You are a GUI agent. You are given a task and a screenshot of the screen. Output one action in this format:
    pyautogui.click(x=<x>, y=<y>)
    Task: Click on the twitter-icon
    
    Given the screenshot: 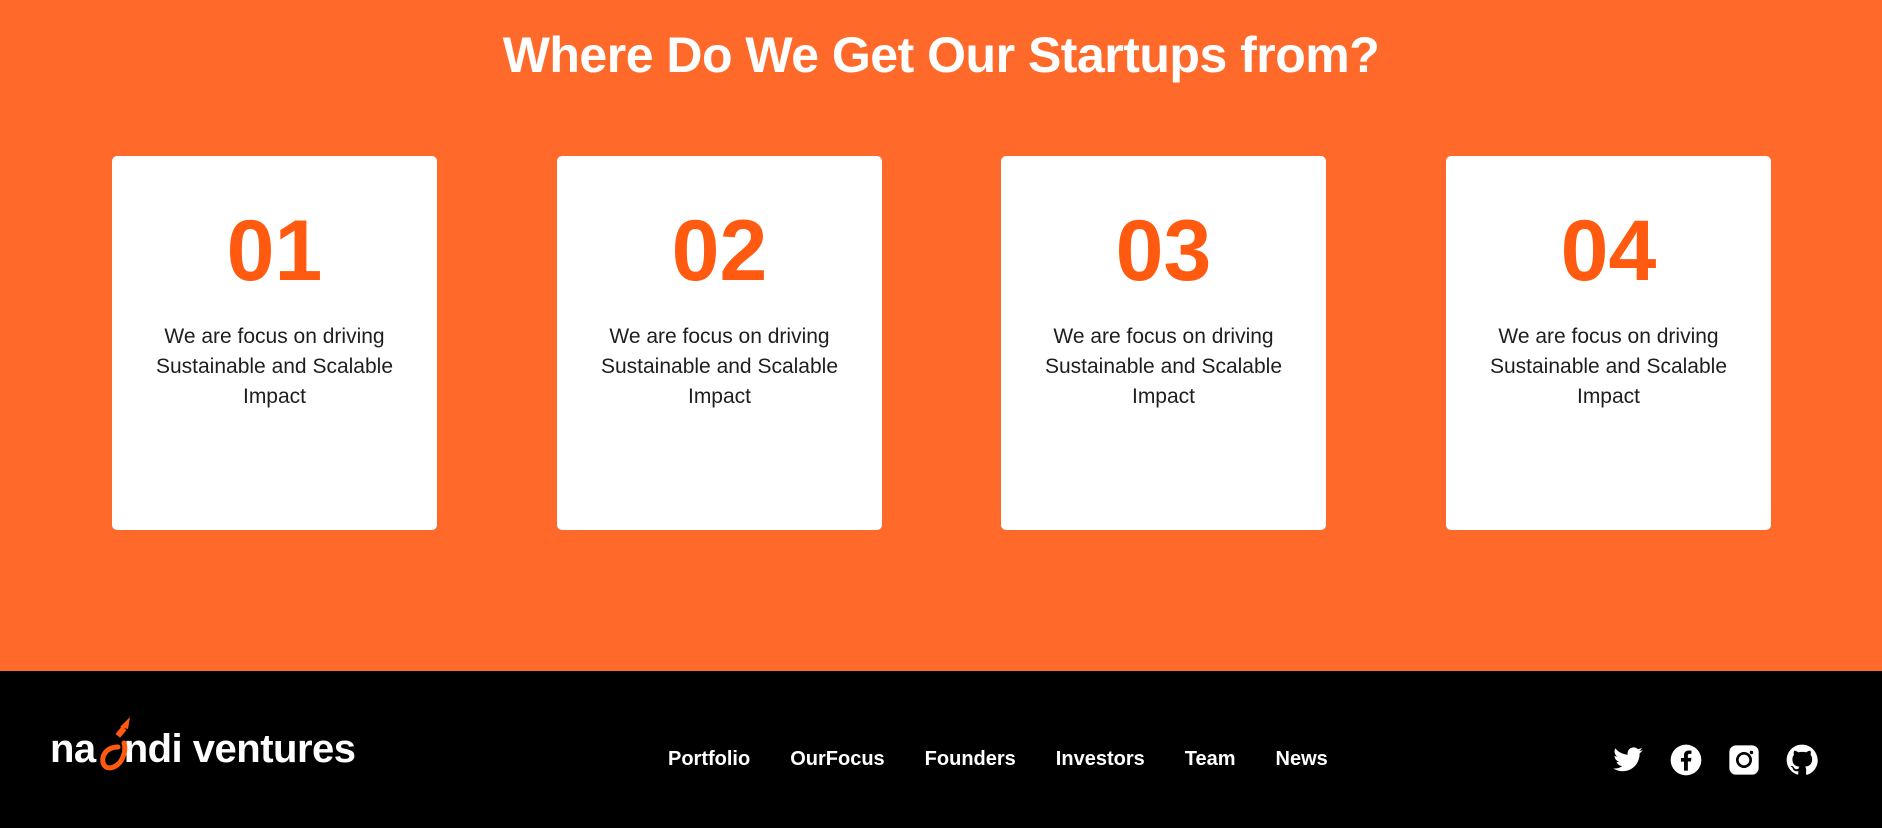 What is the action you would take?
    pyautogui.click(x=1628, y=760)
    